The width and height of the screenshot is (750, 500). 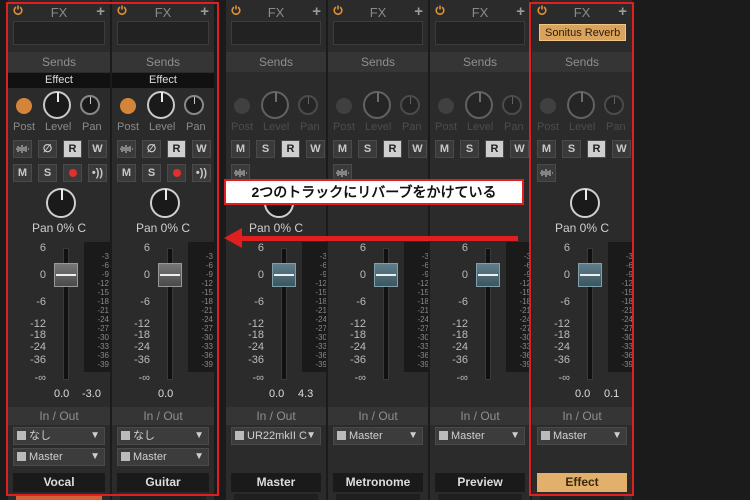 I want to click on track-name: Vocal, so click(x=59, y=482).